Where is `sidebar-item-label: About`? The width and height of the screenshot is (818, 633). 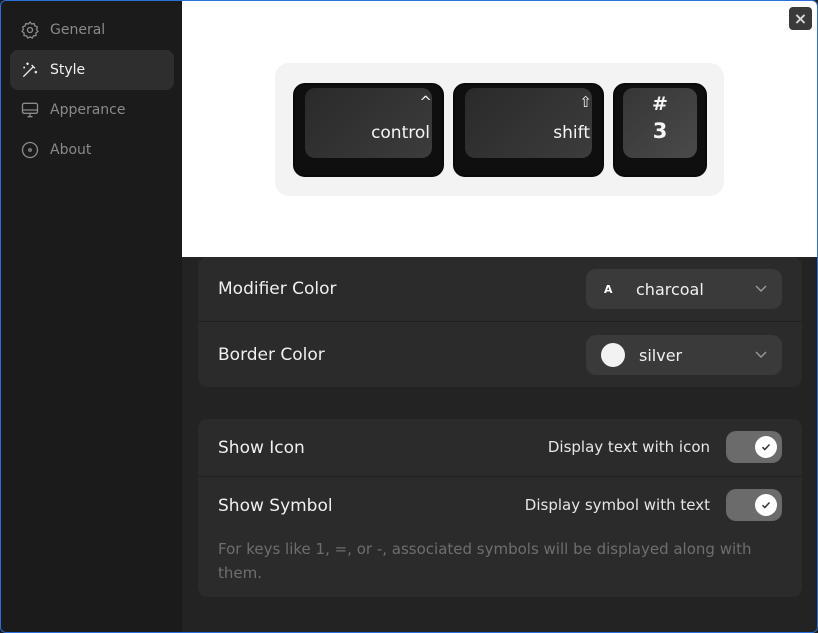
sidebar-item-label: About is located at coordinates (71, 150).